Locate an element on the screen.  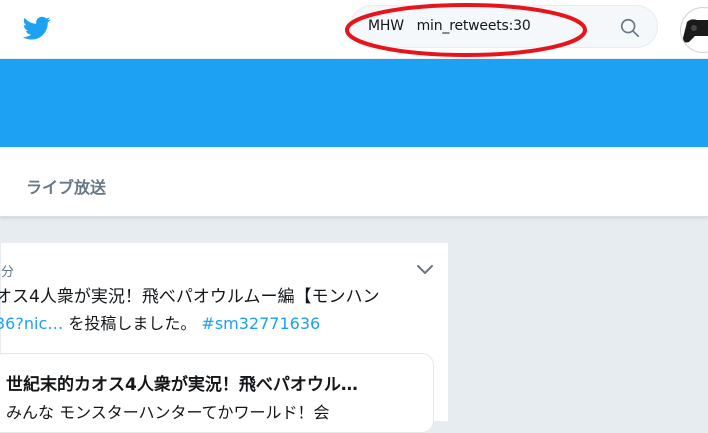
twitter-bird-icon is located at coordinates (37, 28).